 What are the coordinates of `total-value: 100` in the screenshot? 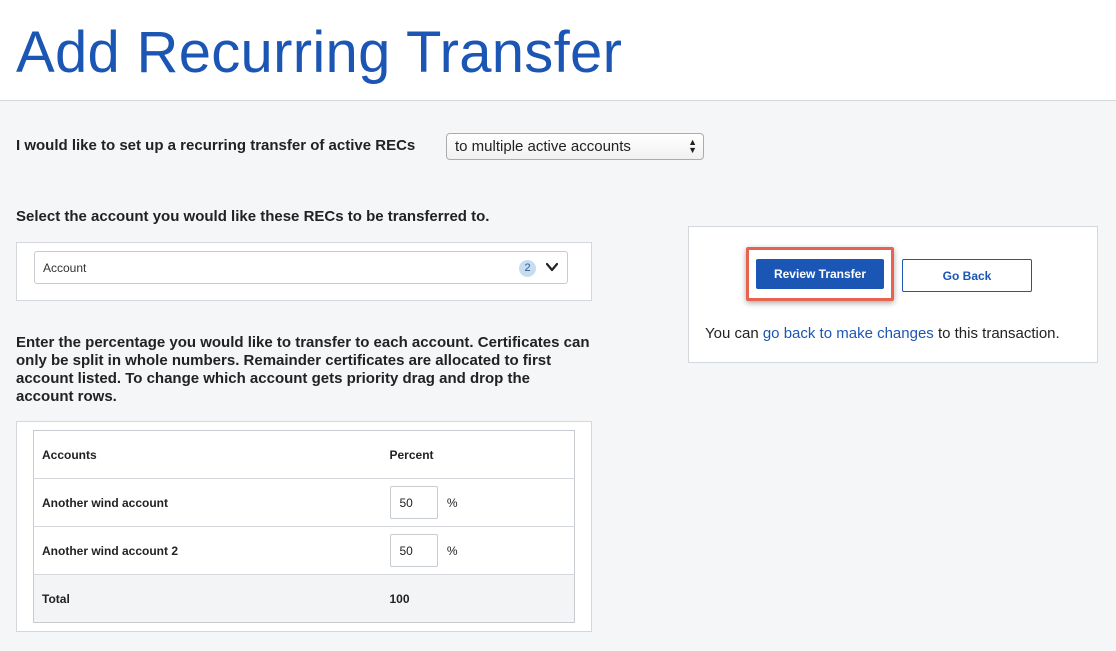 It's located at (399, 598).